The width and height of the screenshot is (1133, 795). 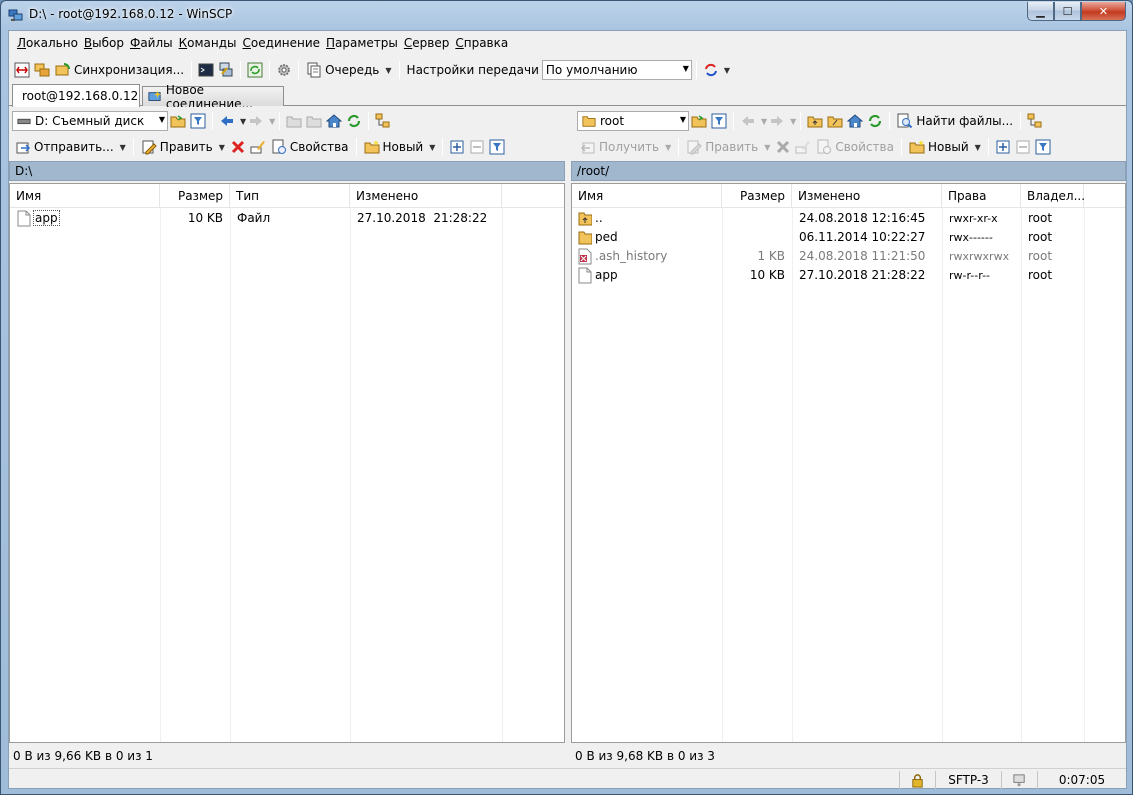 I want to click on refresh-screen-icon, so click(x=255, y=70).